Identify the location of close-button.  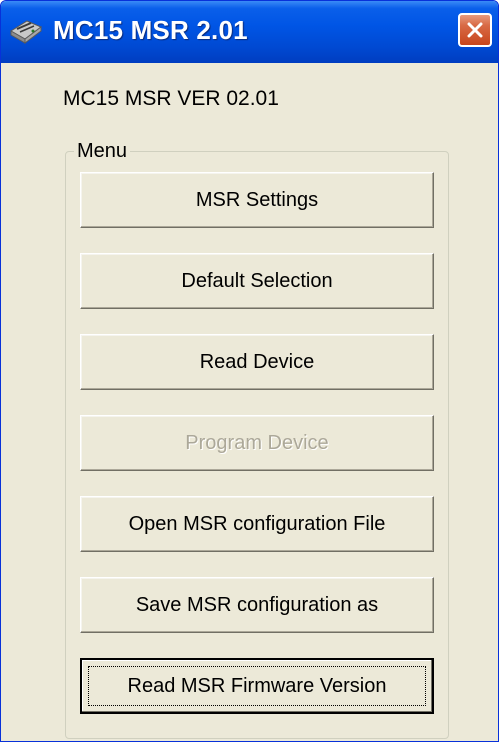
(475, 30).